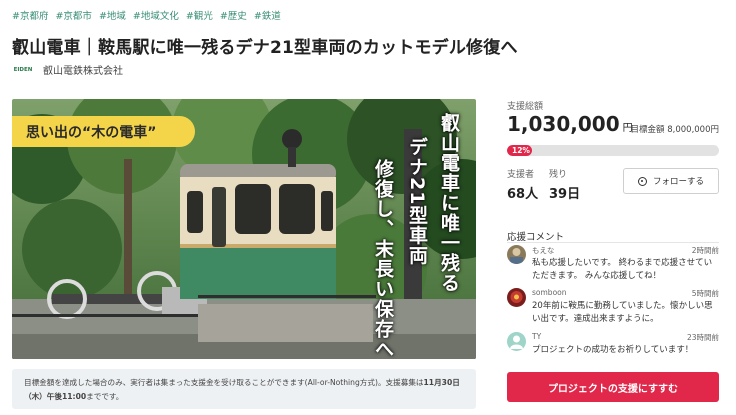 This screenshot has width=736, height=415. What do you see at coordinates (83, 69) in the screenshot?
I see `organization-name: 叡山電鉄株式会社` at bounding box center [83, 69].